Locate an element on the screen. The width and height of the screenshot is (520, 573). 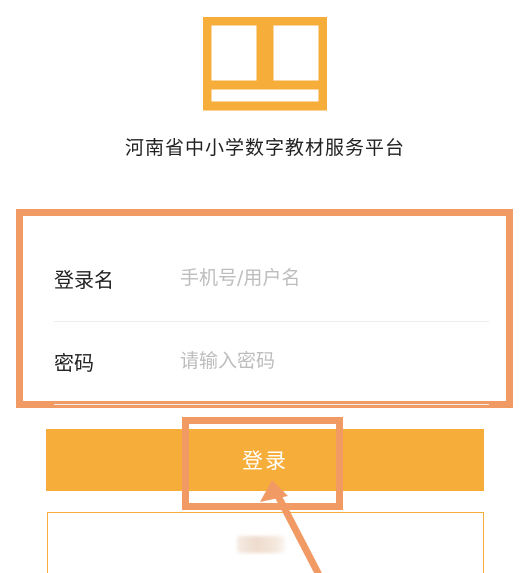
password-input is located at coordinates (330, 361).